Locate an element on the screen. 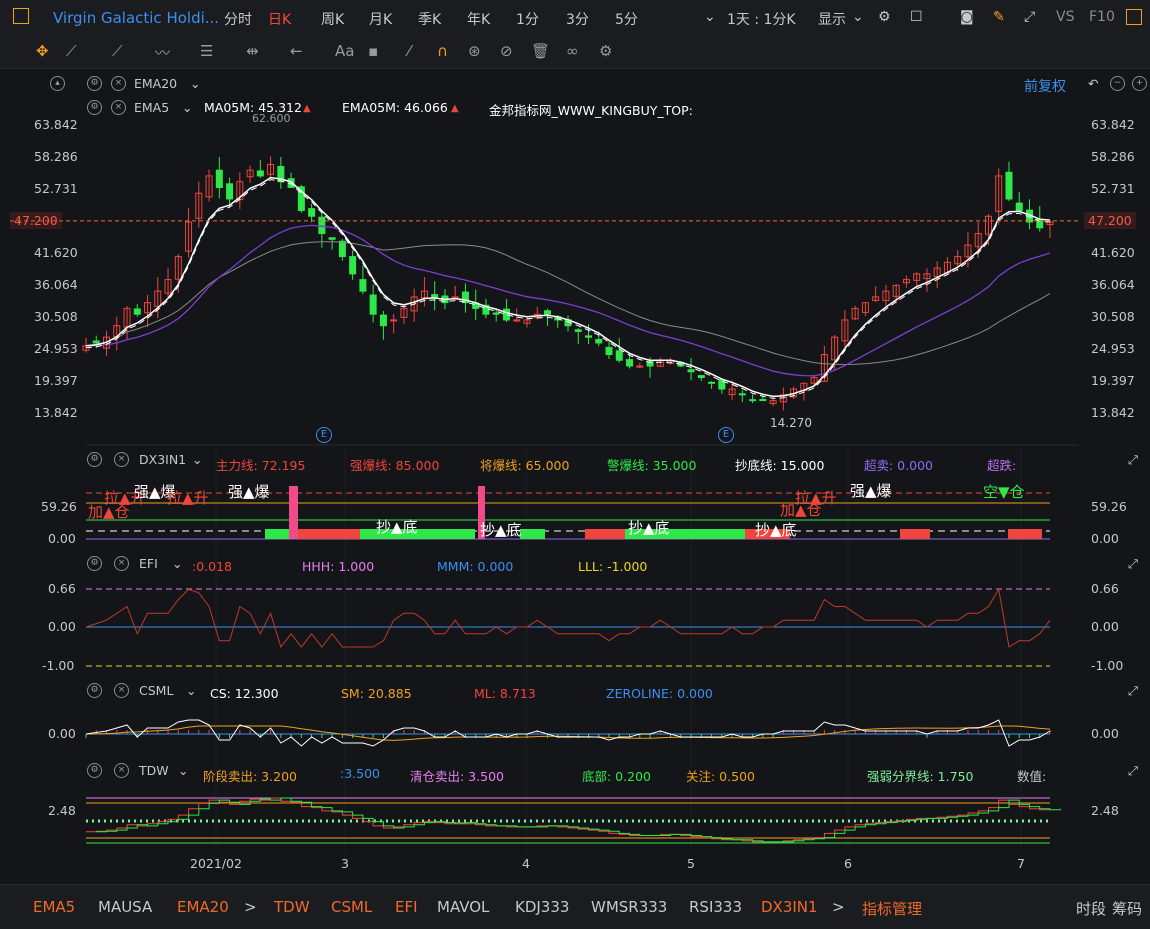  right-tab: 时段 is located at coordinates (1091, 908).